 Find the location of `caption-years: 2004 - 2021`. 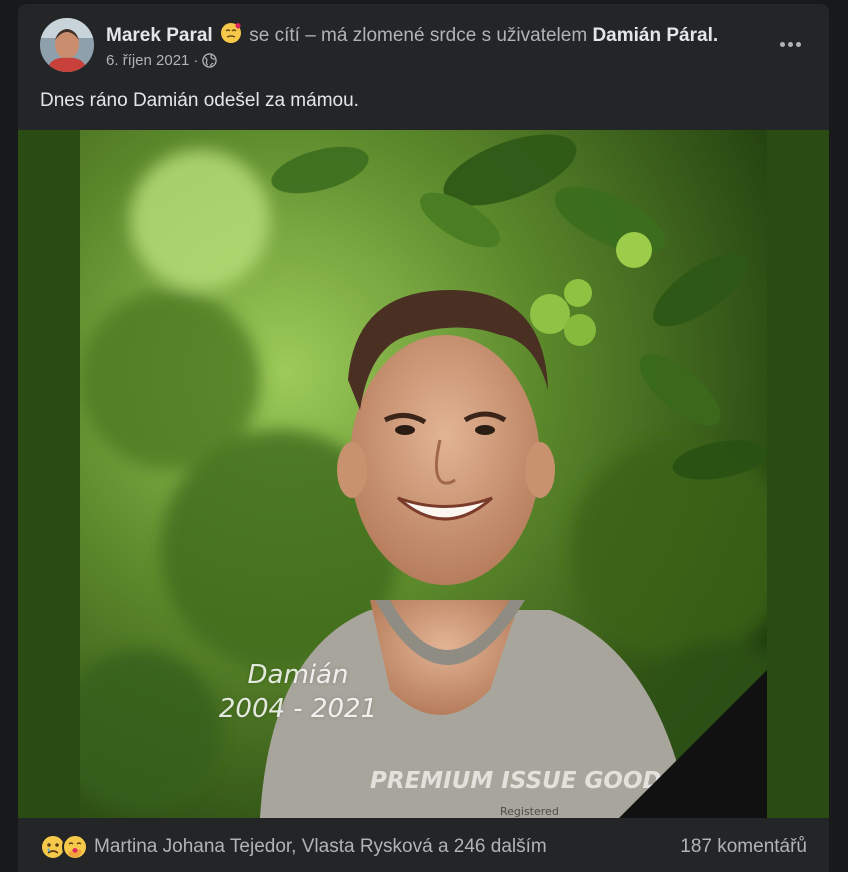

caption-years: 2004 - 2021 is located at coordinates (298, 709).